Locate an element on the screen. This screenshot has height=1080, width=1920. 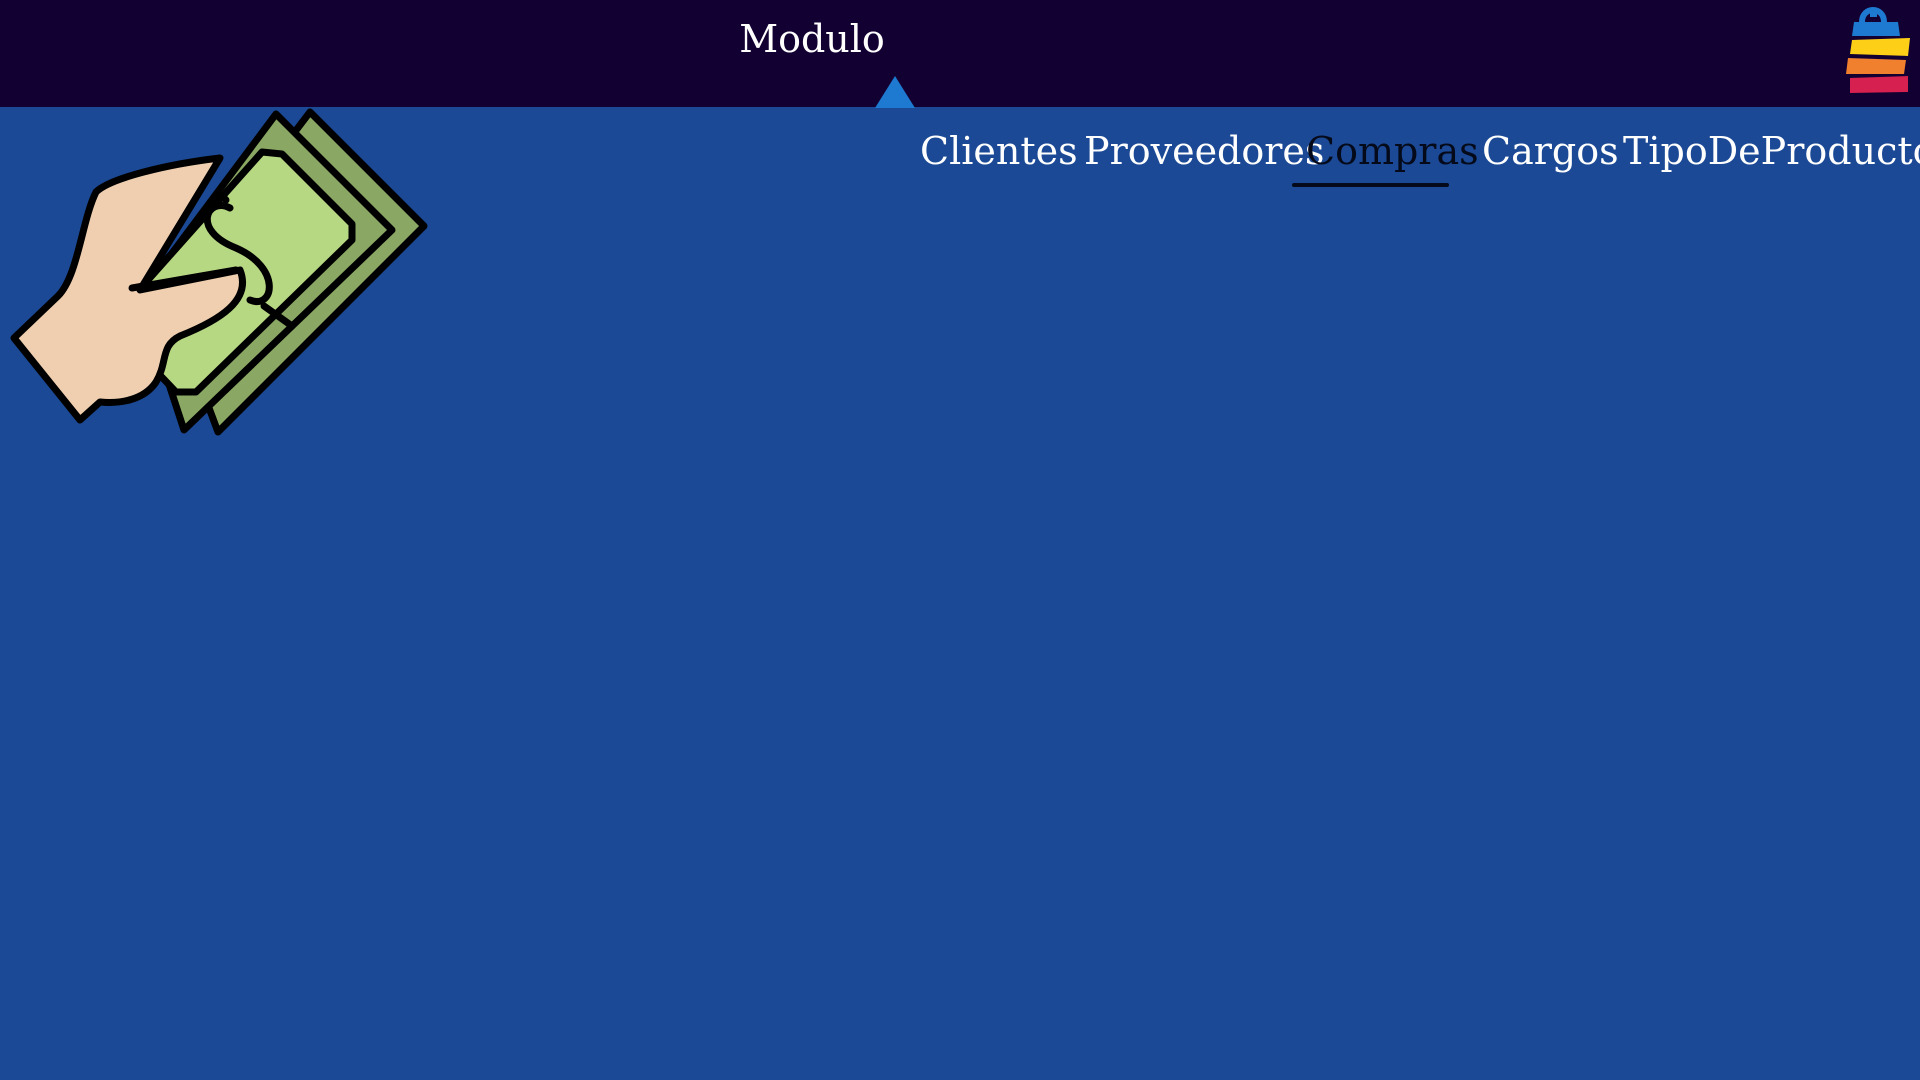
tab-cargos: Cargos is located at coordinates (1550, 151).